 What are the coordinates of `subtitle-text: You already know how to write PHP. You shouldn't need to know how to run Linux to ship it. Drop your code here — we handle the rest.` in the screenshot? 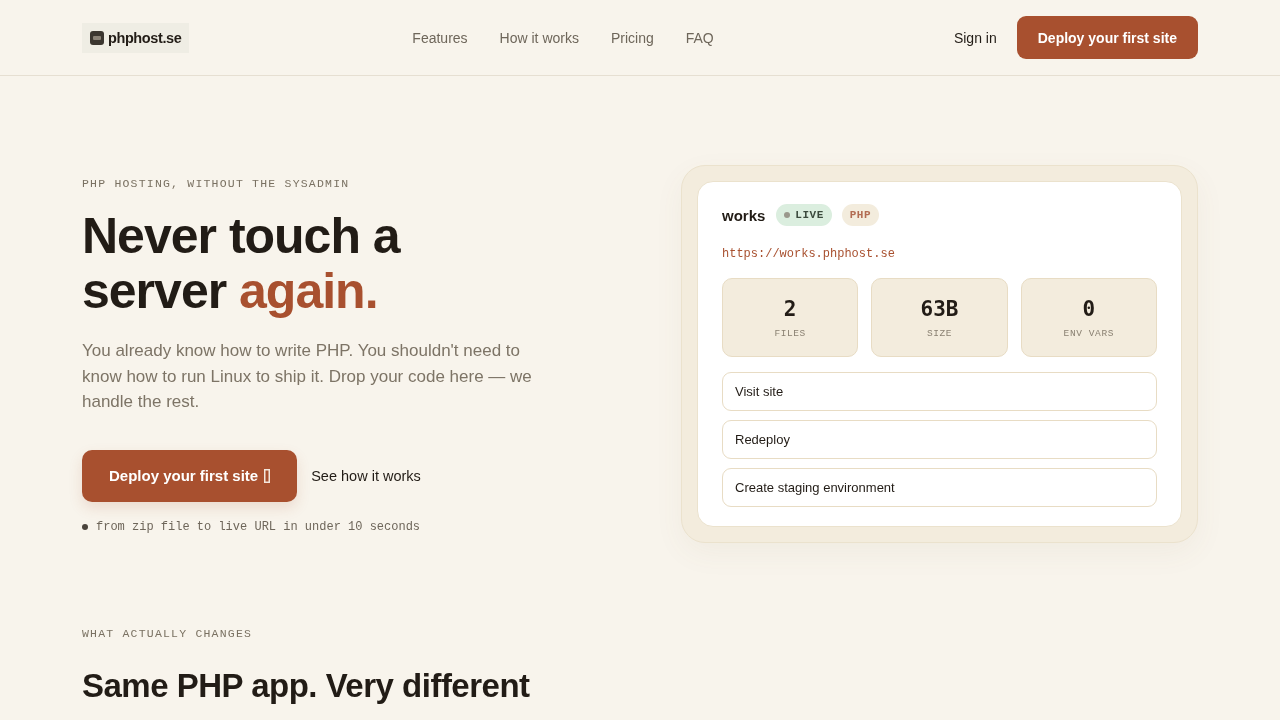 It's located at (307, 376).